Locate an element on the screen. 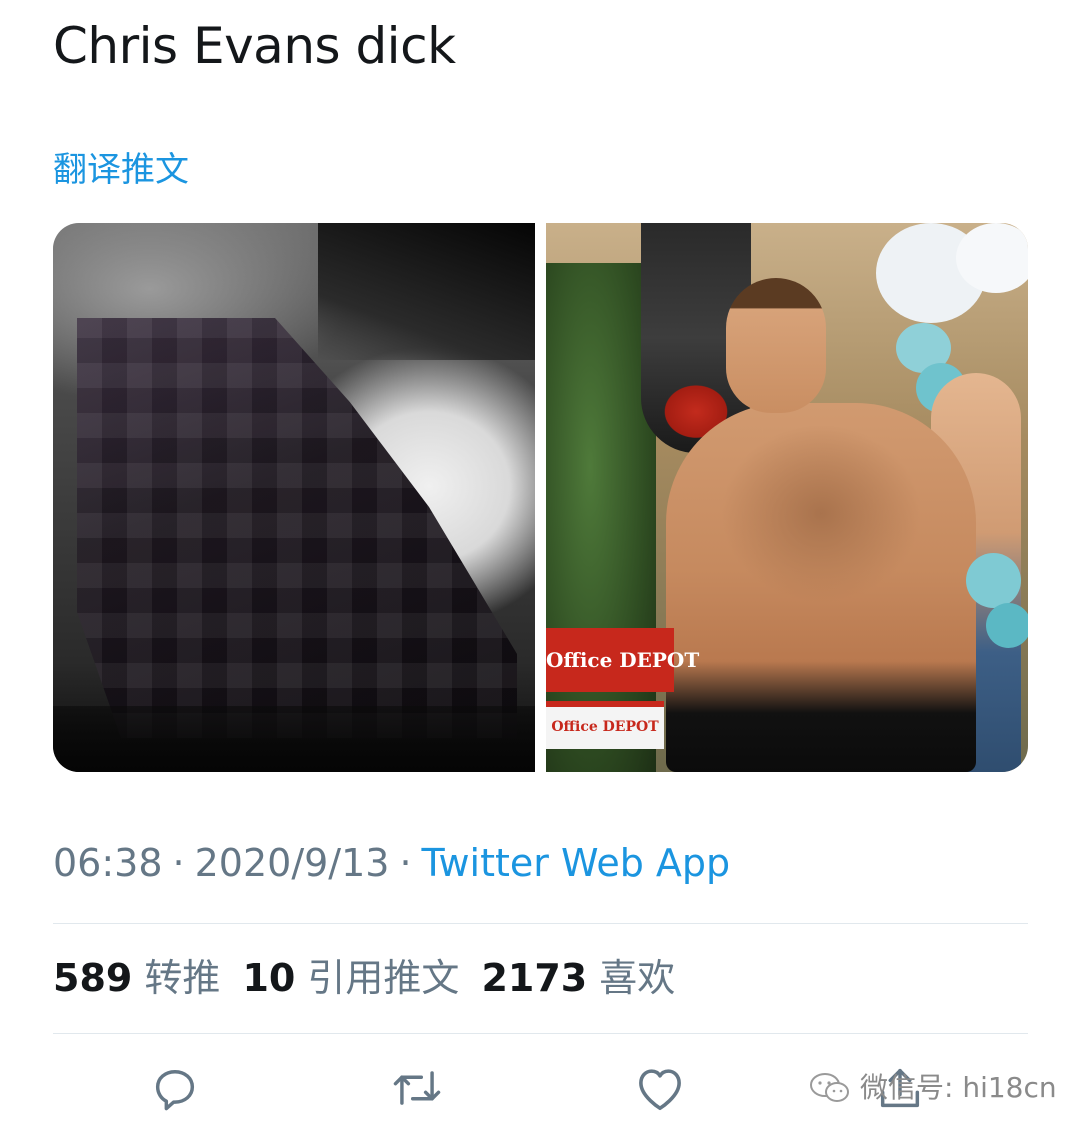 The image size is (1080, 1138). retweets-label: 转推 is located at coordinates (182, 978).